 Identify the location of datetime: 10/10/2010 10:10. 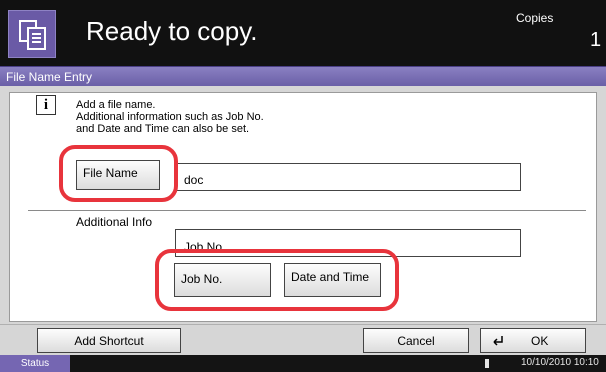
(560, 362).